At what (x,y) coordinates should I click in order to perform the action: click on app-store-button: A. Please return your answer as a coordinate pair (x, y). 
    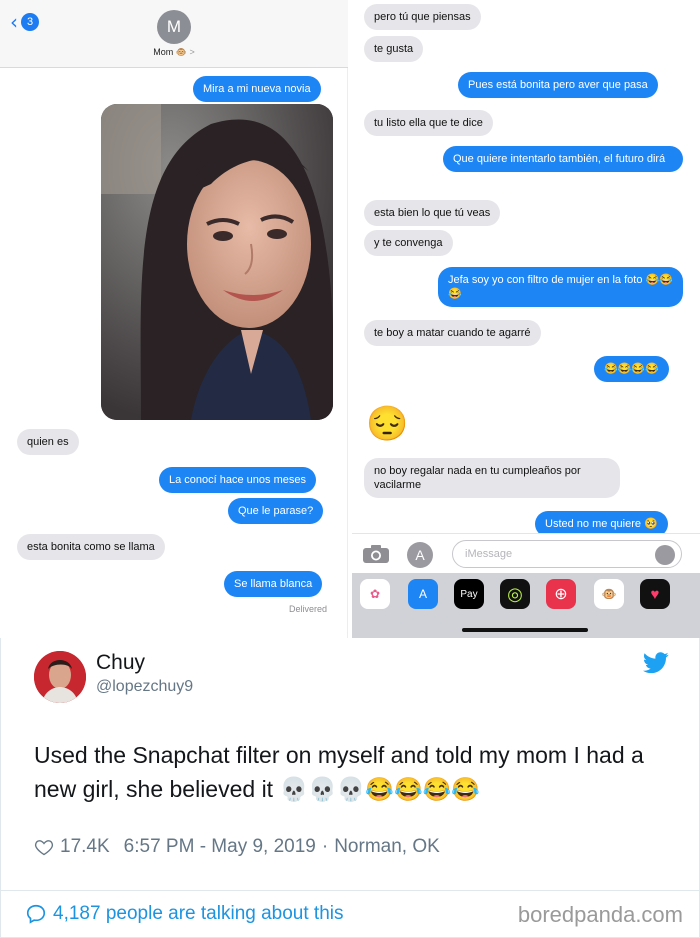
    Looking at the image, I should click on (420, 555).